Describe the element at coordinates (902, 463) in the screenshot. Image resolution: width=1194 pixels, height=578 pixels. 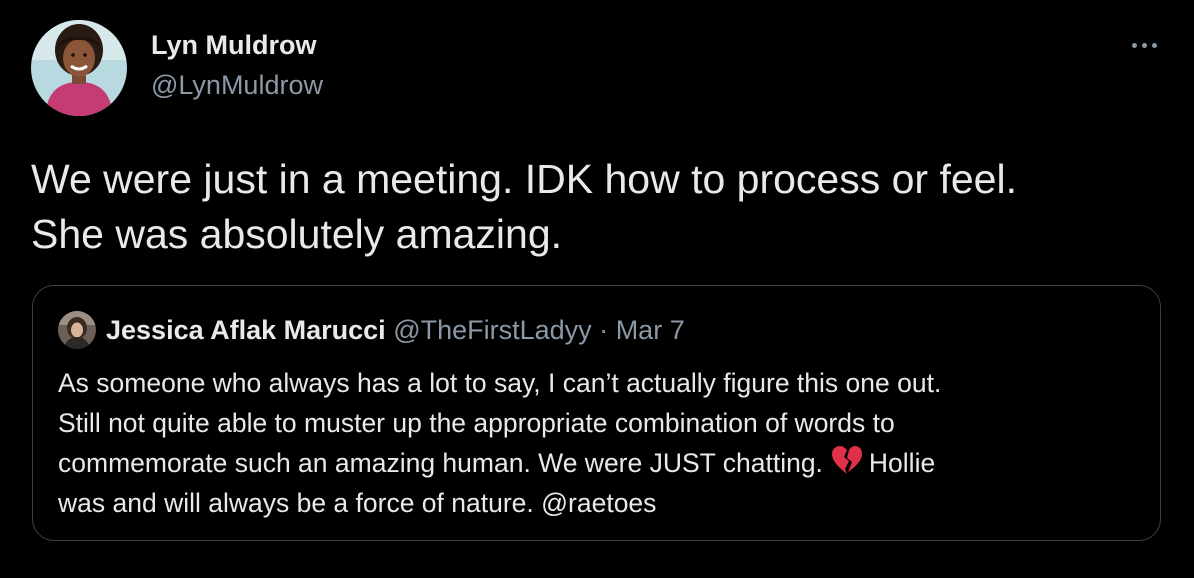
I see `quoted-text-segment: Hollie` at that location.